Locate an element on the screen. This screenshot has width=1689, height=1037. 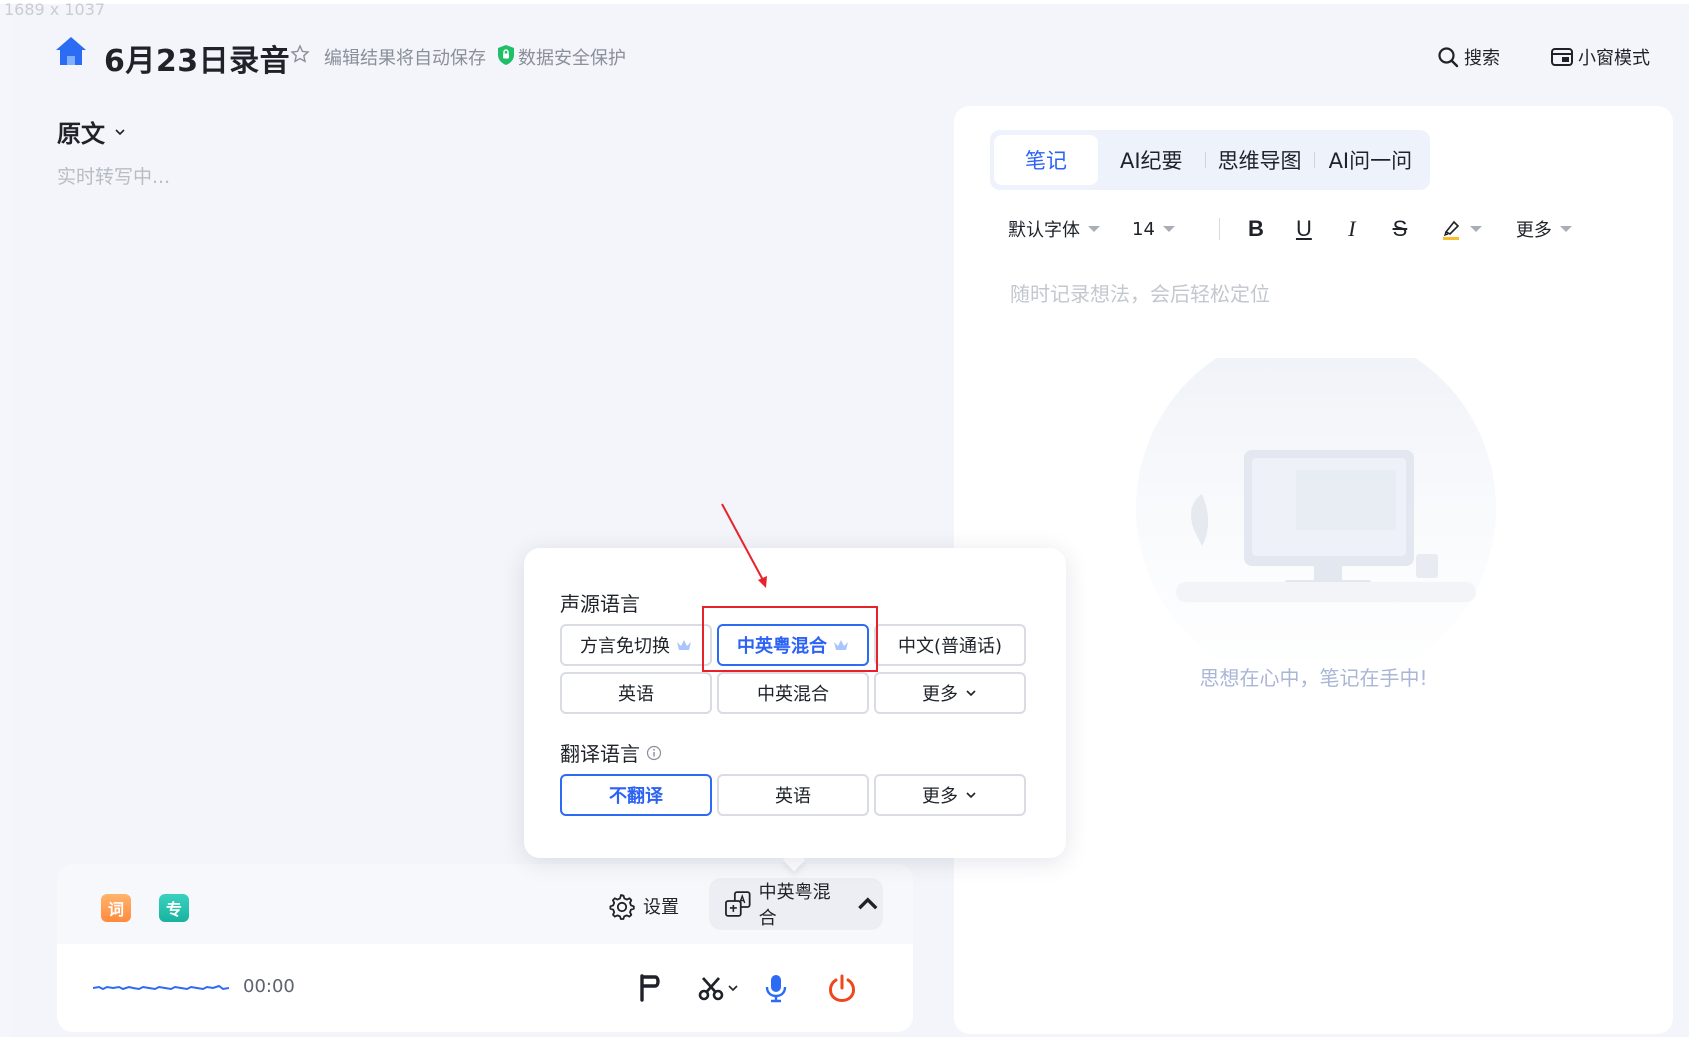
search-button: 搜索 is located at coordinates (1468, 57).